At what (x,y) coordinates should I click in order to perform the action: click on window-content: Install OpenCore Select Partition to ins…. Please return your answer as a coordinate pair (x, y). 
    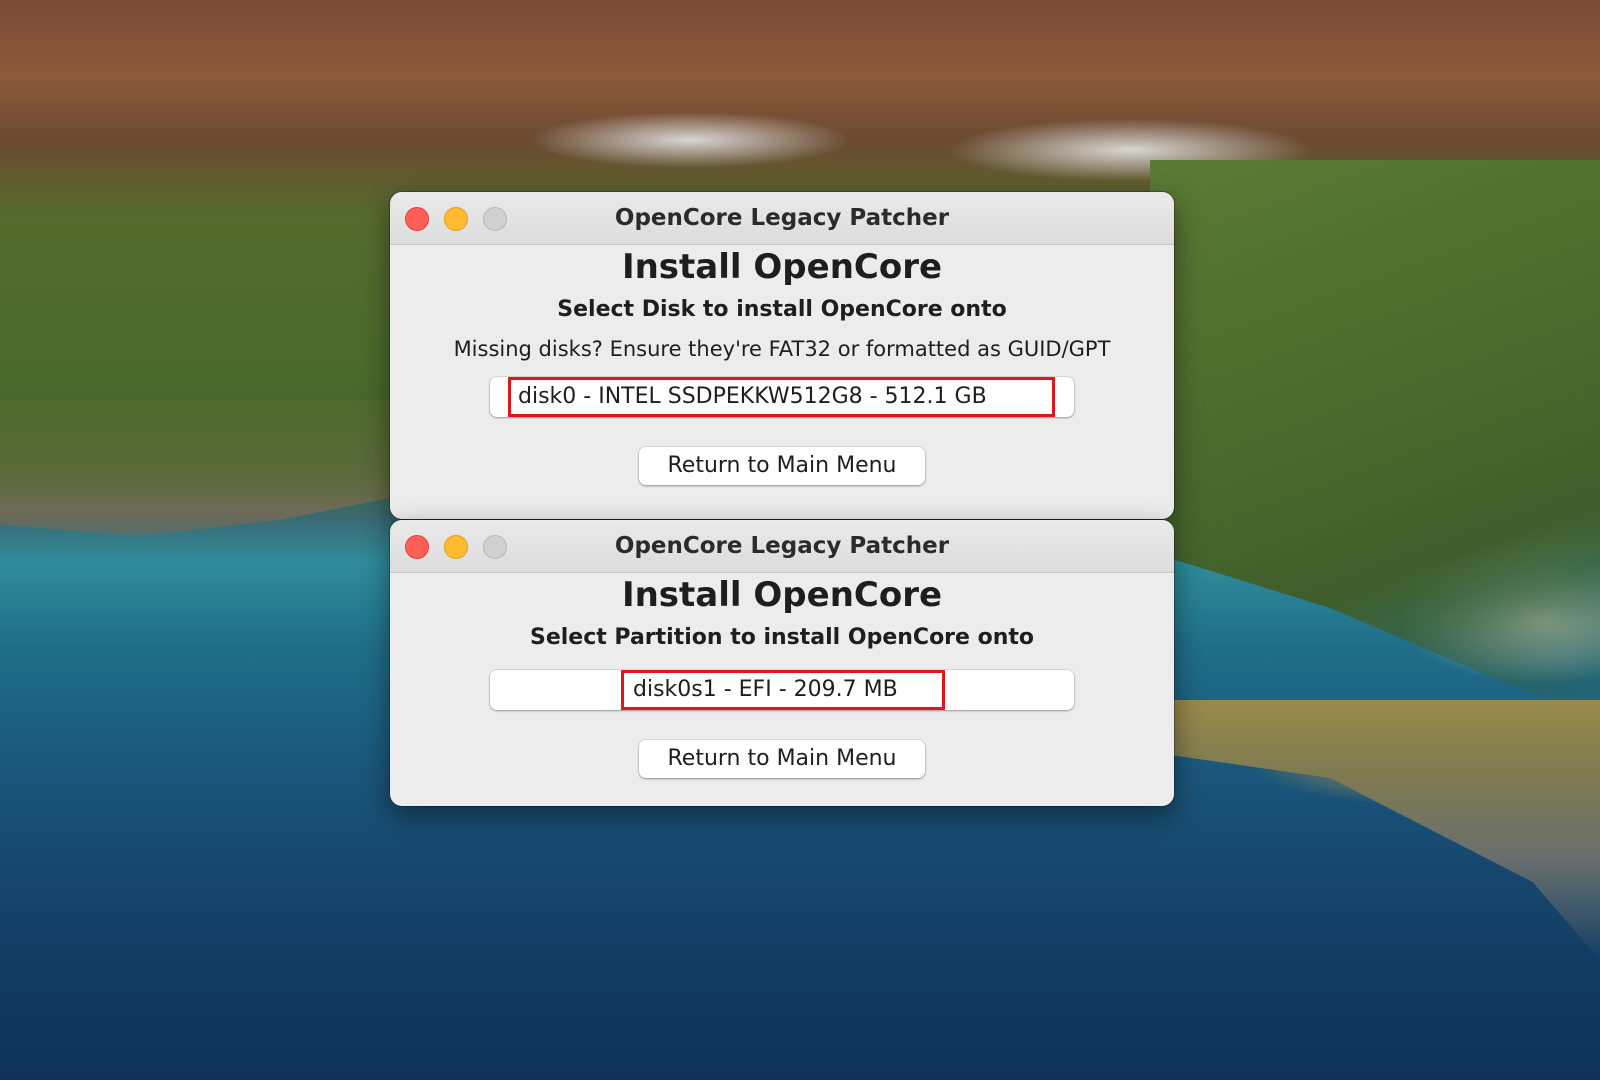
    Looking at the image, I should click on (782, 676).